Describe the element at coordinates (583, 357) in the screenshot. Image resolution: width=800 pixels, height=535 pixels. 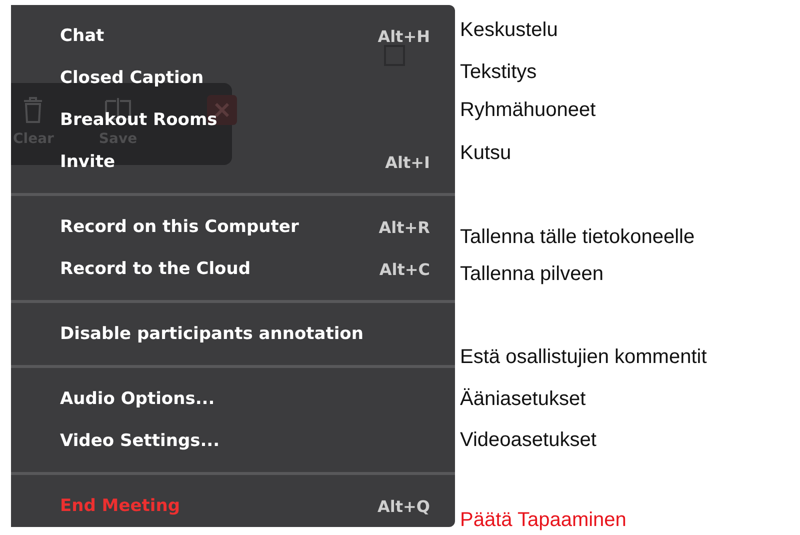
I see `translation-text: Estä osallistujien kommentit` at that location.